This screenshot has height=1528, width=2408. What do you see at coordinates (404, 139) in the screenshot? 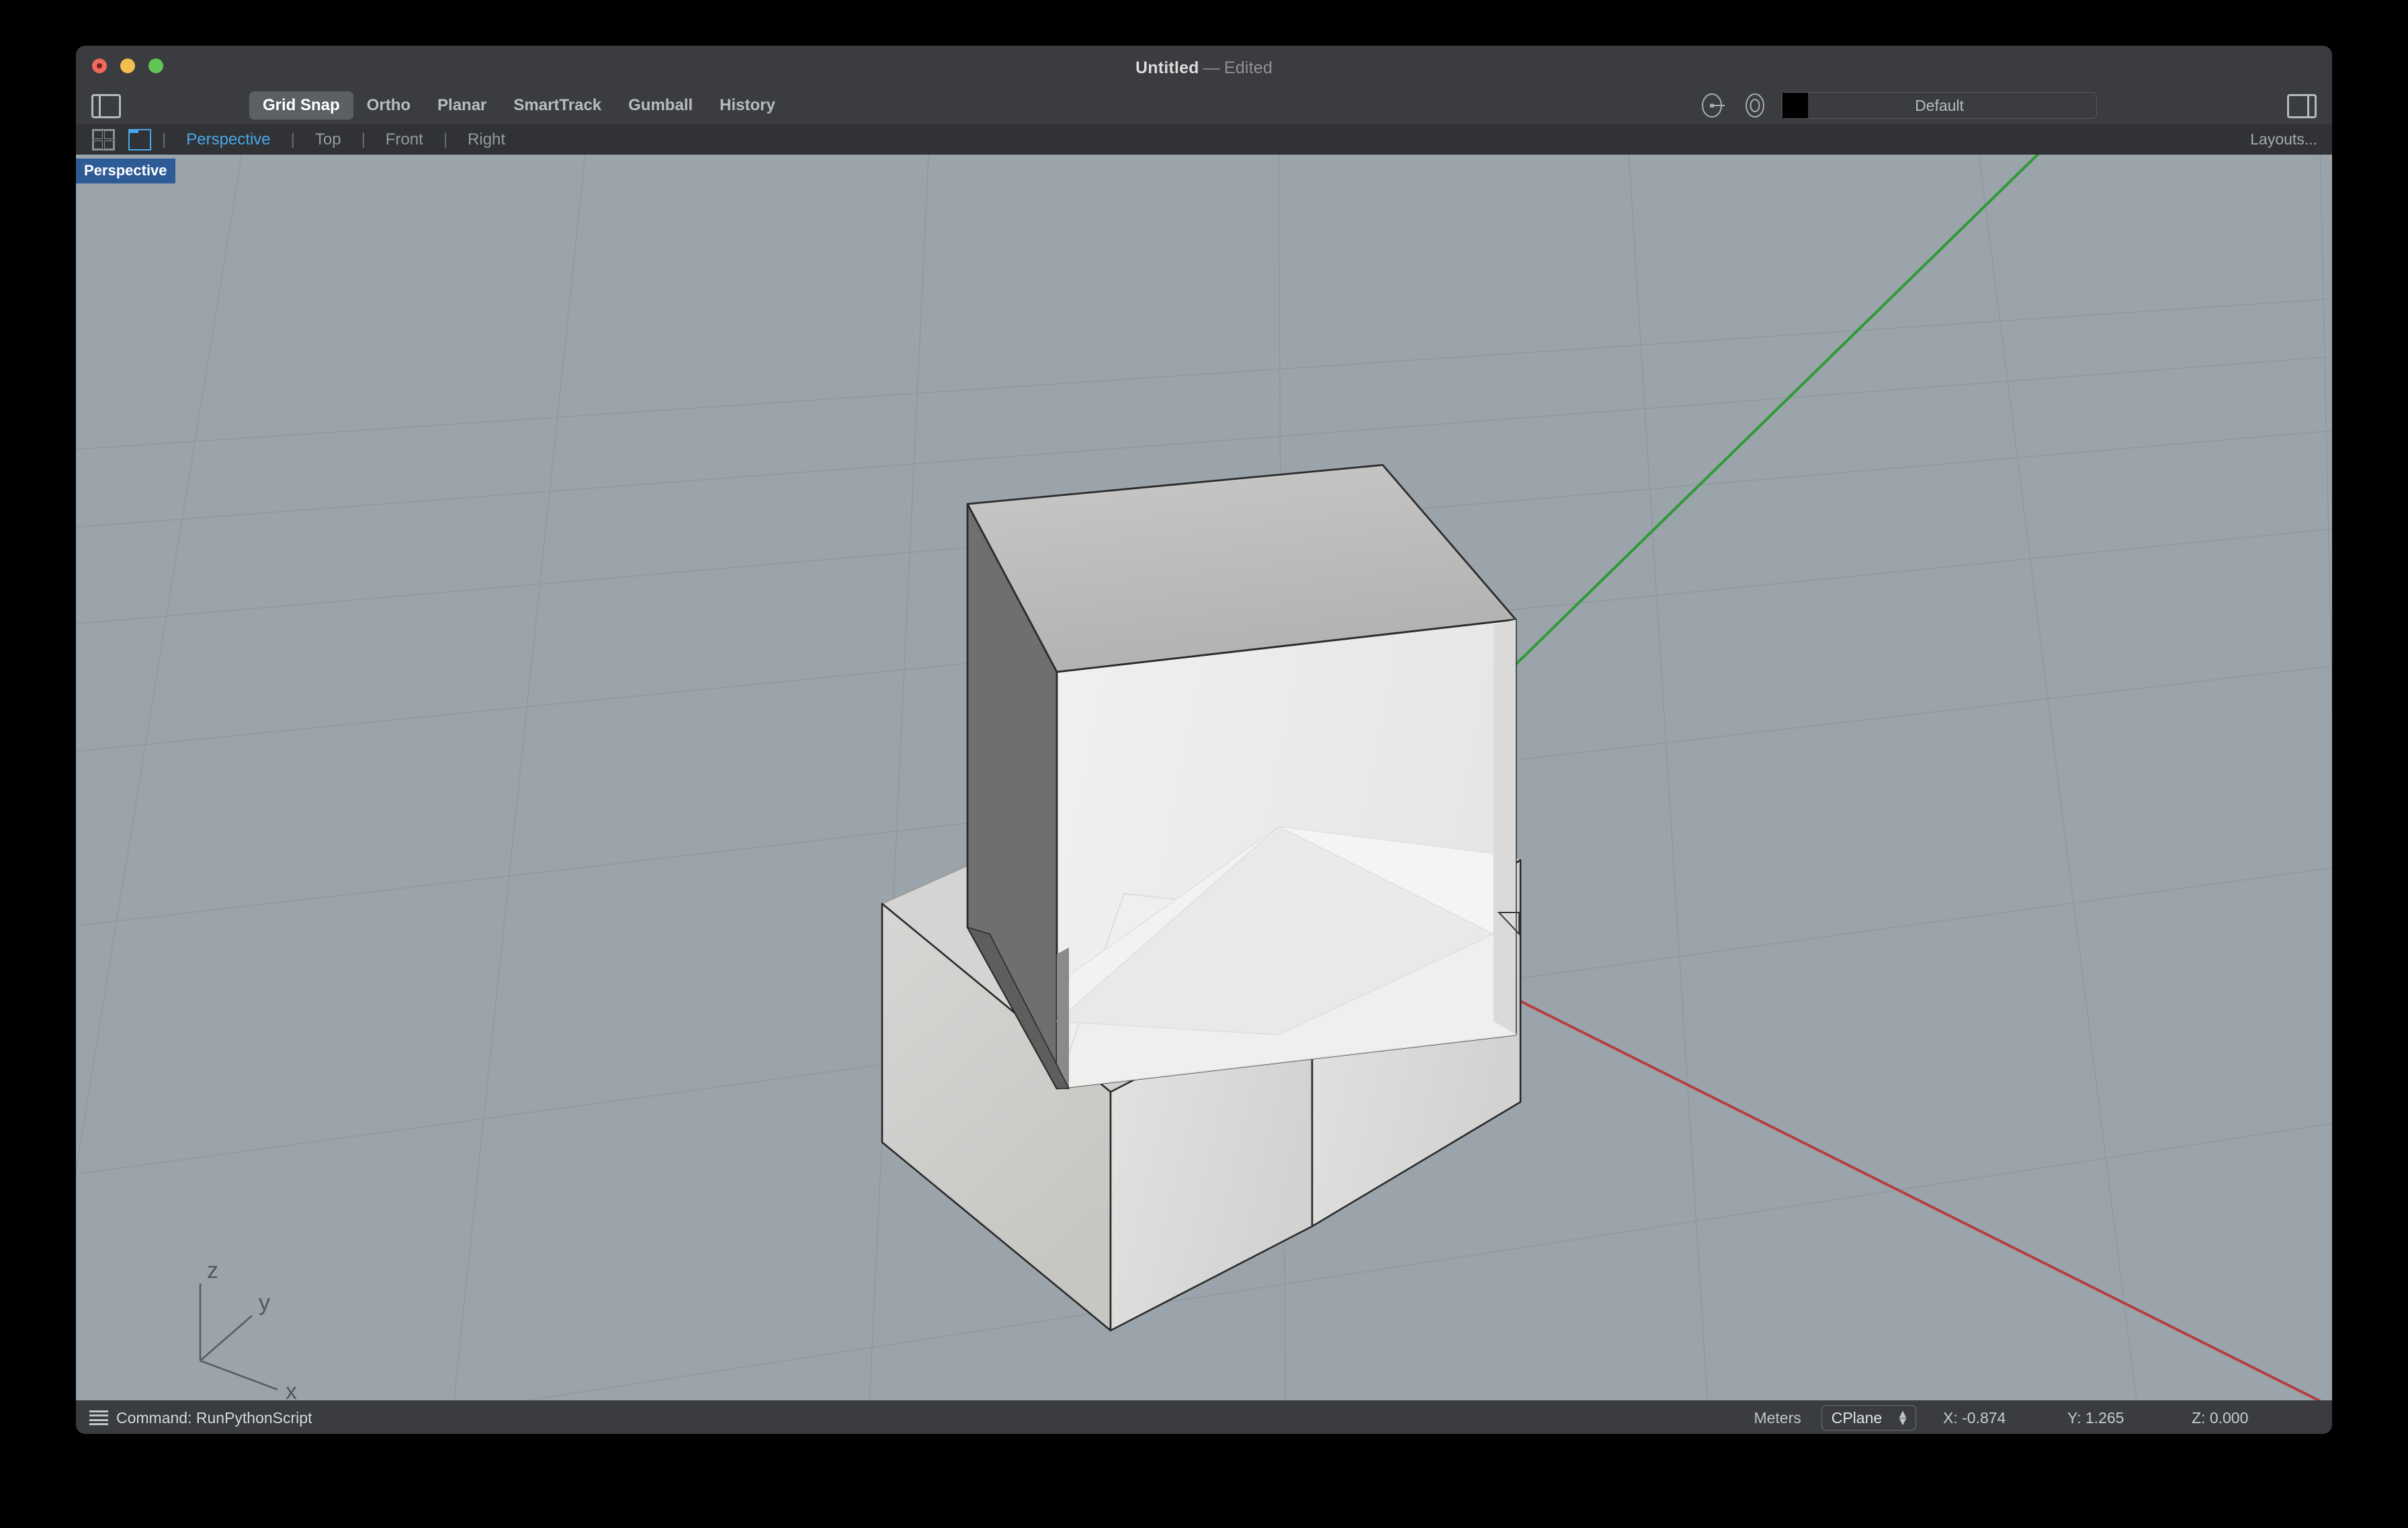
I see `tab-front: Front` at bounding box center [404, 139].